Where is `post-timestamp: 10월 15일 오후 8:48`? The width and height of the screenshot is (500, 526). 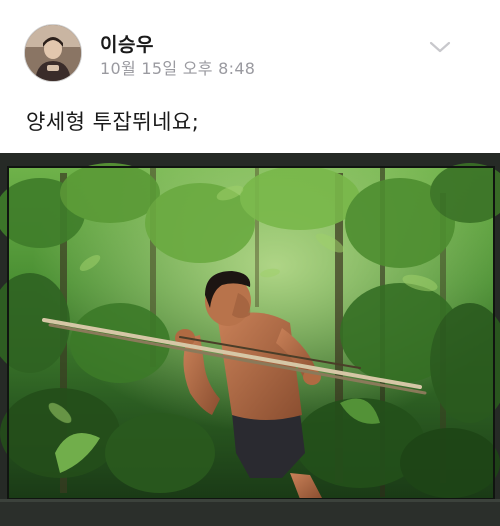 post-timestamp: 10월 15일 오후 8:48 is located at coordinates (177, 67).